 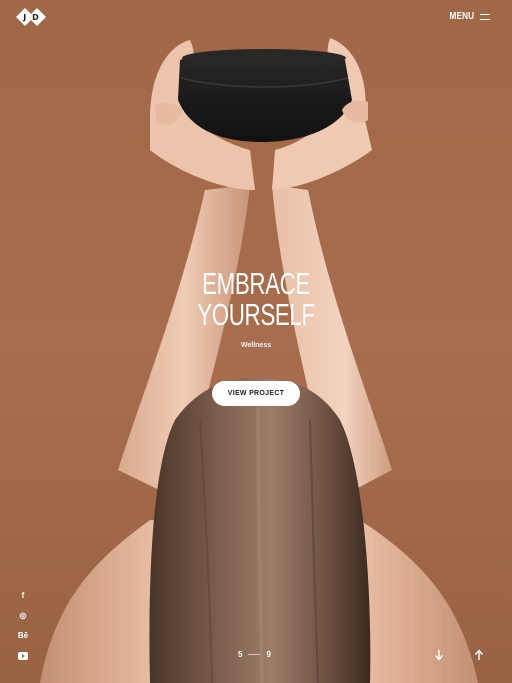 What do you see at coordinates (268, 654) in the screenshot?
I see `pager-total: 9` at bounding box center [268, 654].